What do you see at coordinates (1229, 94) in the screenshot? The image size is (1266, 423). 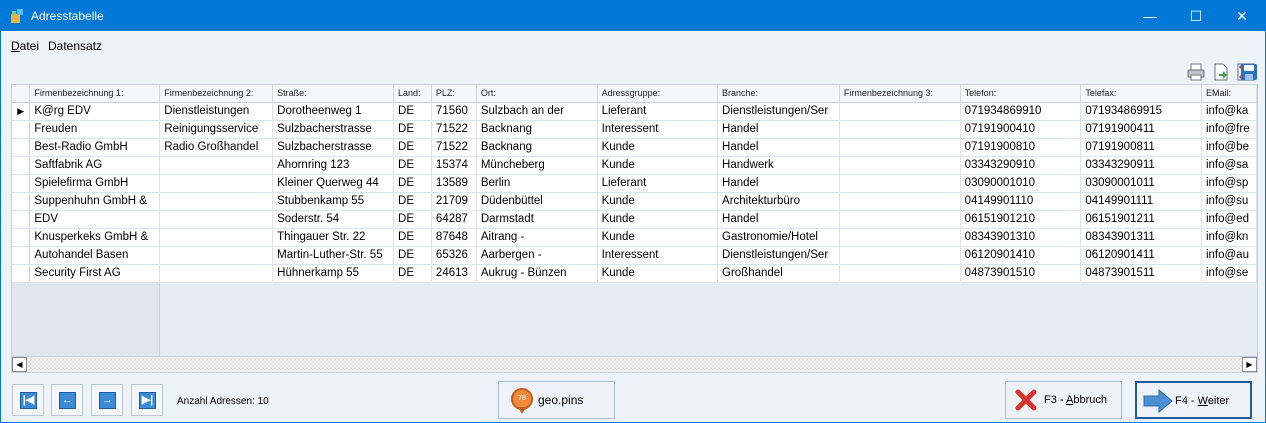 I see `column-header: EMail:` at bounding box center [1229, 94].